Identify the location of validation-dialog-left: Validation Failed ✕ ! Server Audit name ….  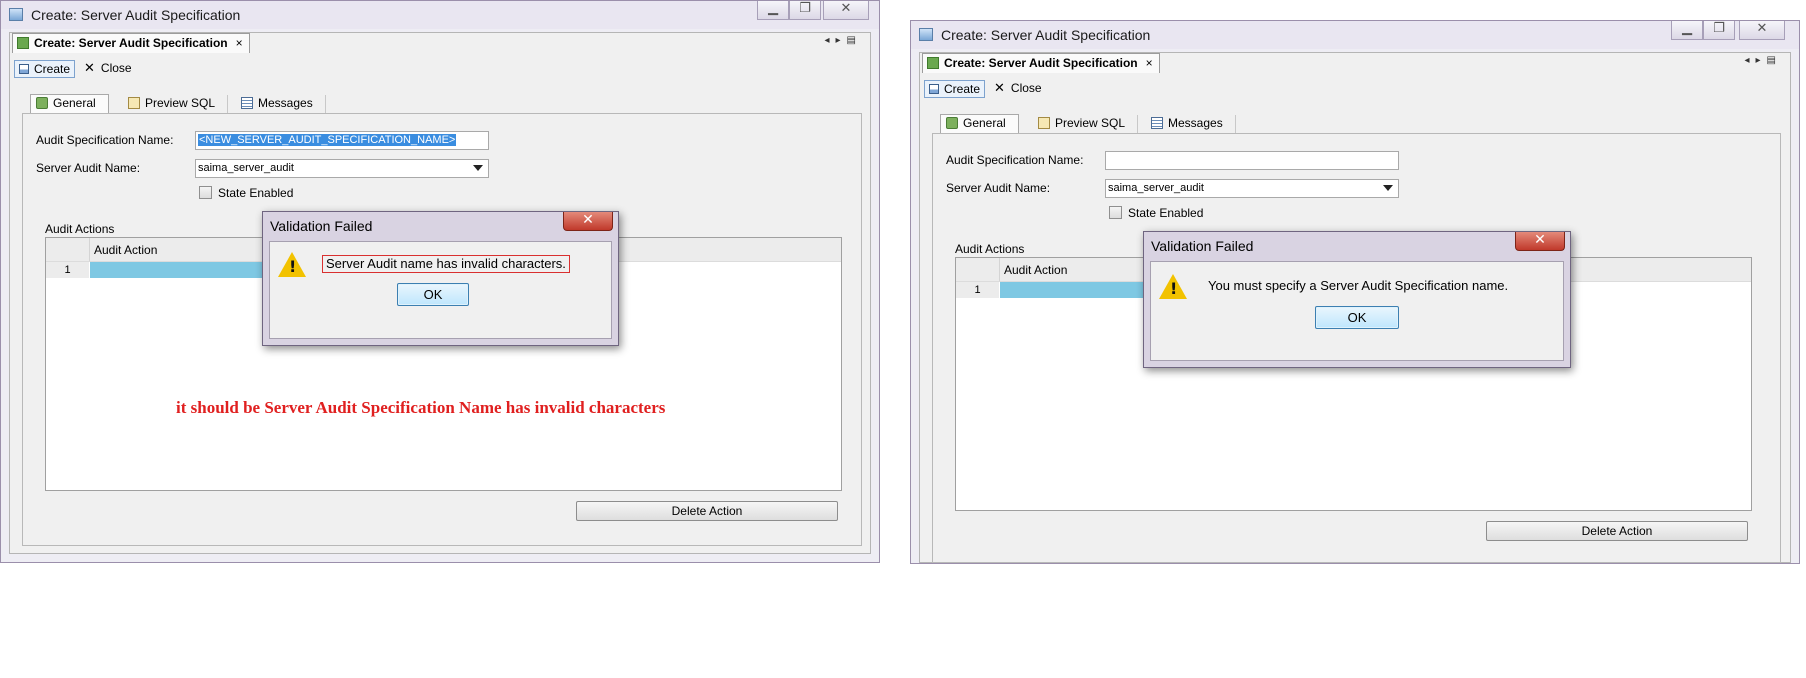
(440, 278).